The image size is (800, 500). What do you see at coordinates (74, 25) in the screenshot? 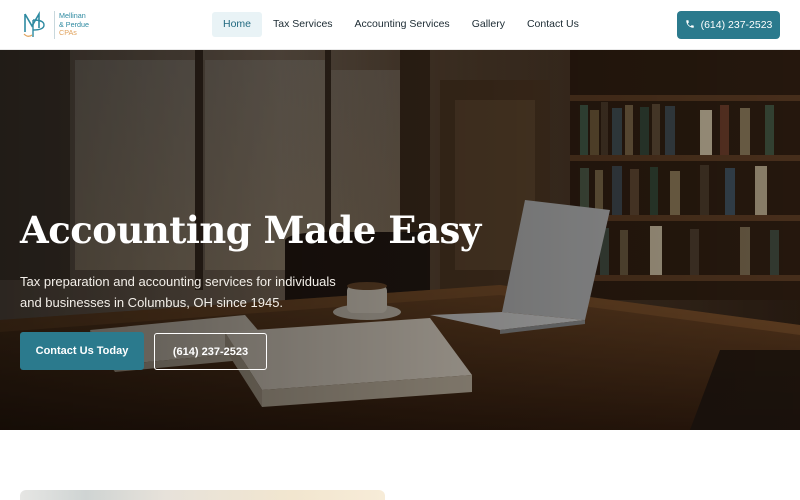
I see `brand-name: Mellinan & Perdue CPAs` at bounding box center [74, 25].